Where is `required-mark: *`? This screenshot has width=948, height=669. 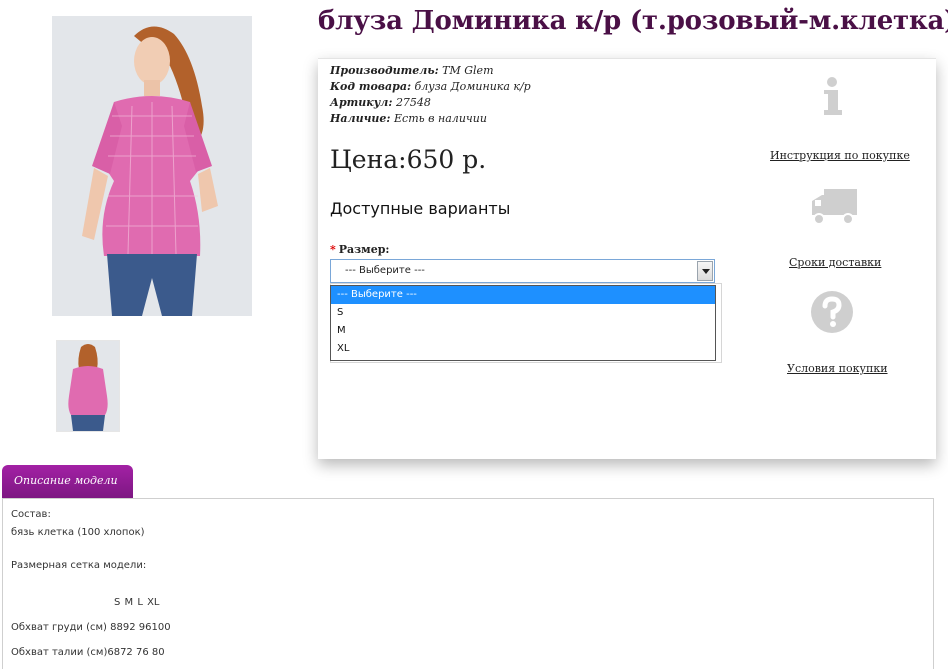
required-mark: * is located at coordinates (333, 249).